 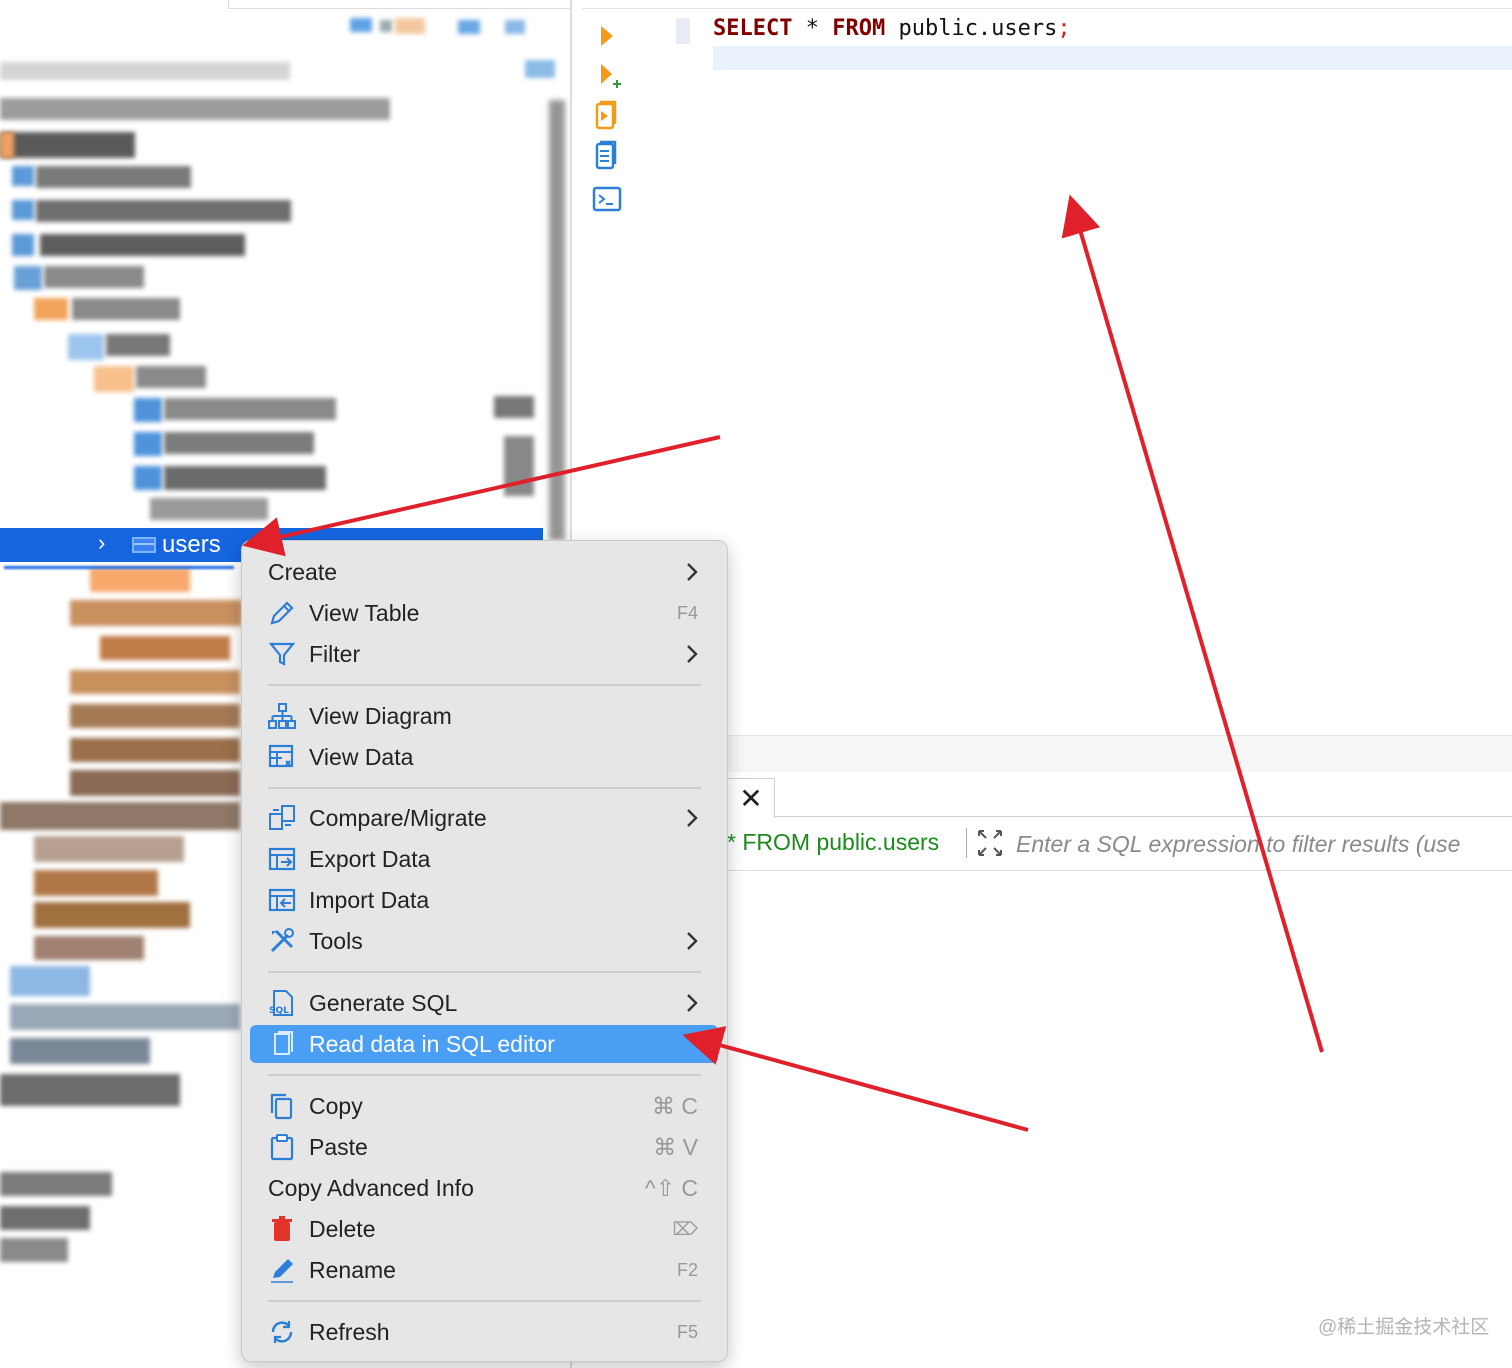 I want to click on sql-code-line: SELECT * FROM public.users;, so click(x=892, y=28).